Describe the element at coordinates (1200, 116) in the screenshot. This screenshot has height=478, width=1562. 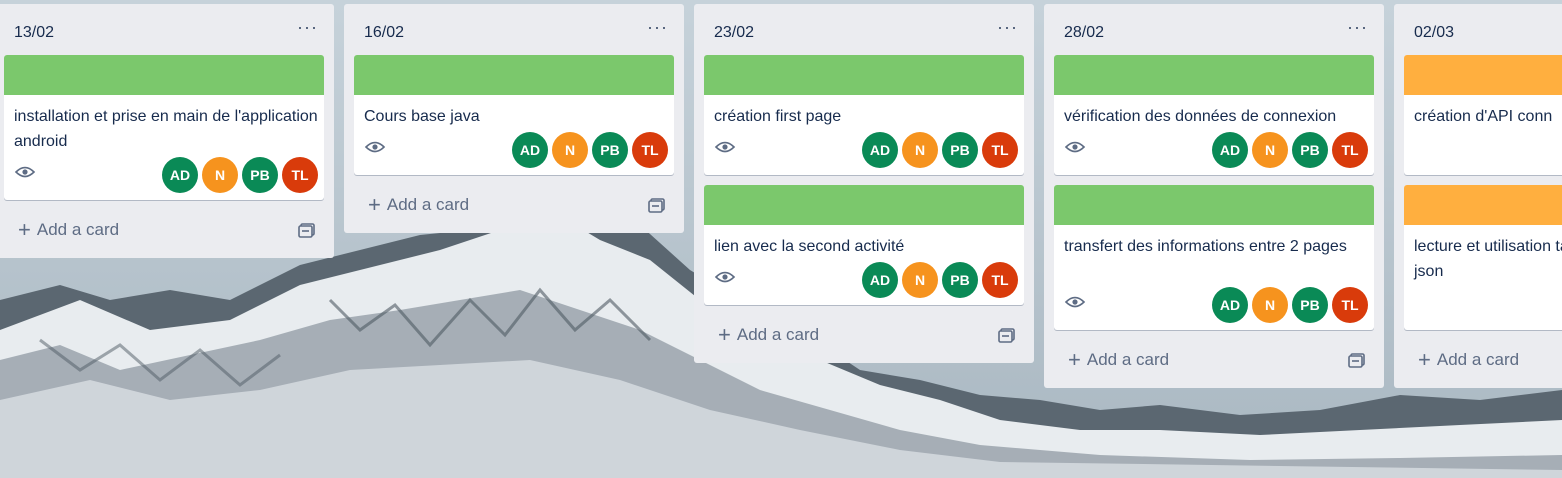
I see `card-title: vérification des données de connexion` at that location.